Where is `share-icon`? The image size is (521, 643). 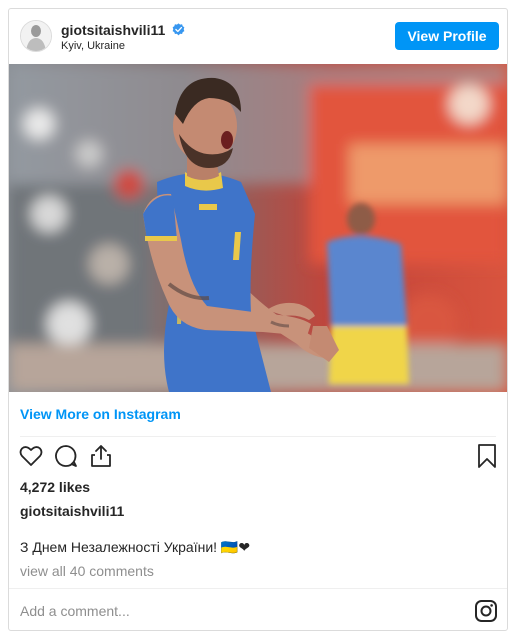
share-icon is located at coordinates (101, 456).